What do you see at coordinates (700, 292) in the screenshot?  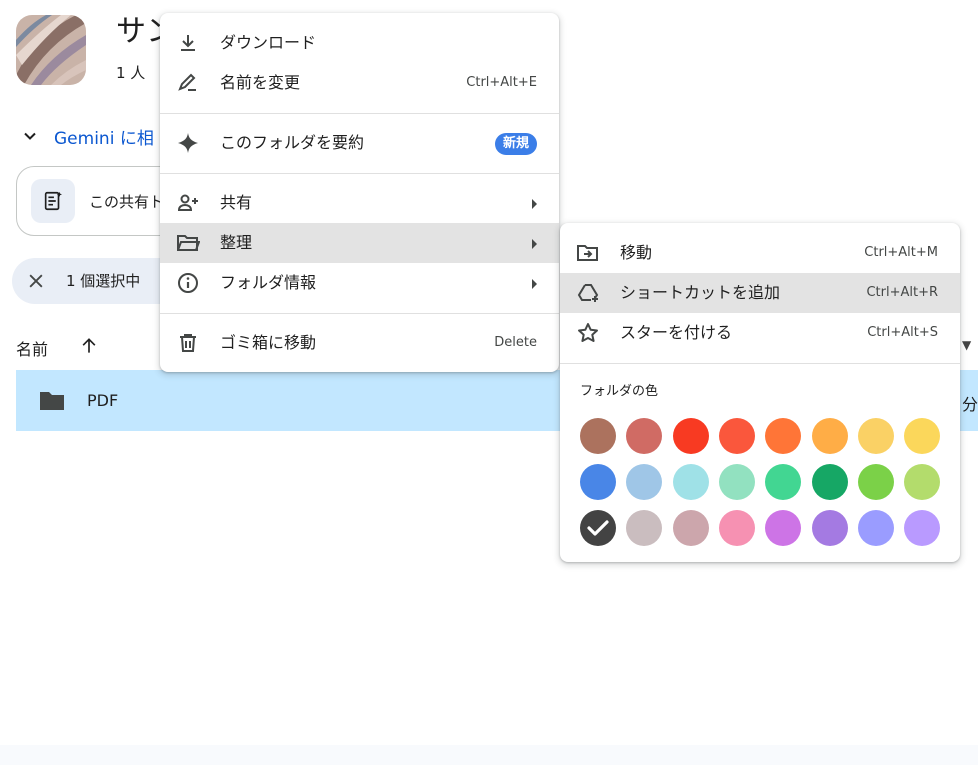 I see `menu-item-label: ショートカットを追加` at bounding box center [700, 292].